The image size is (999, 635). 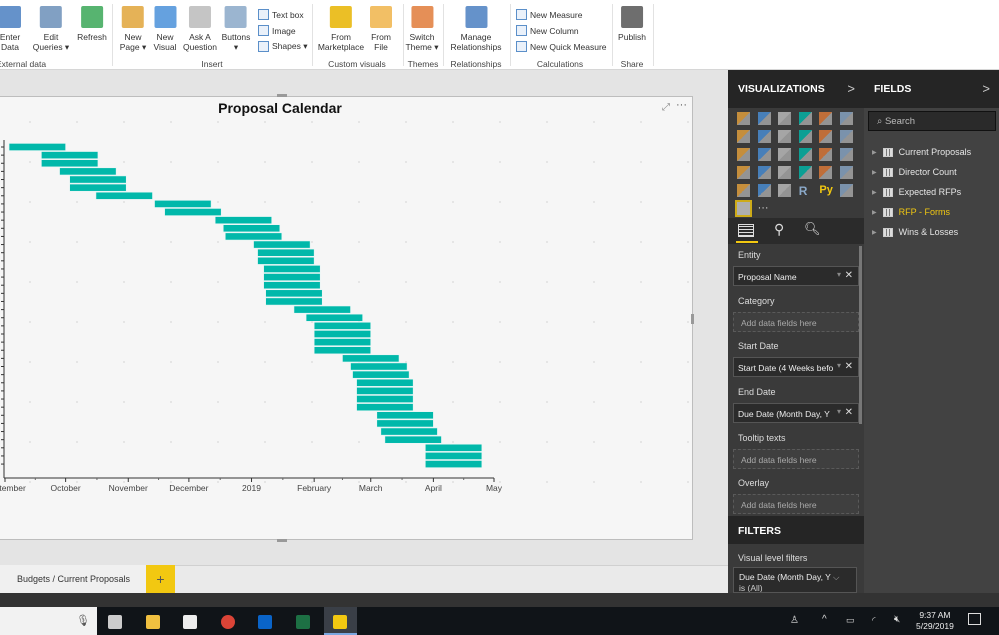 I want to click on field-table-item: ▶ Current Proposals, so click(x=921, y=152).